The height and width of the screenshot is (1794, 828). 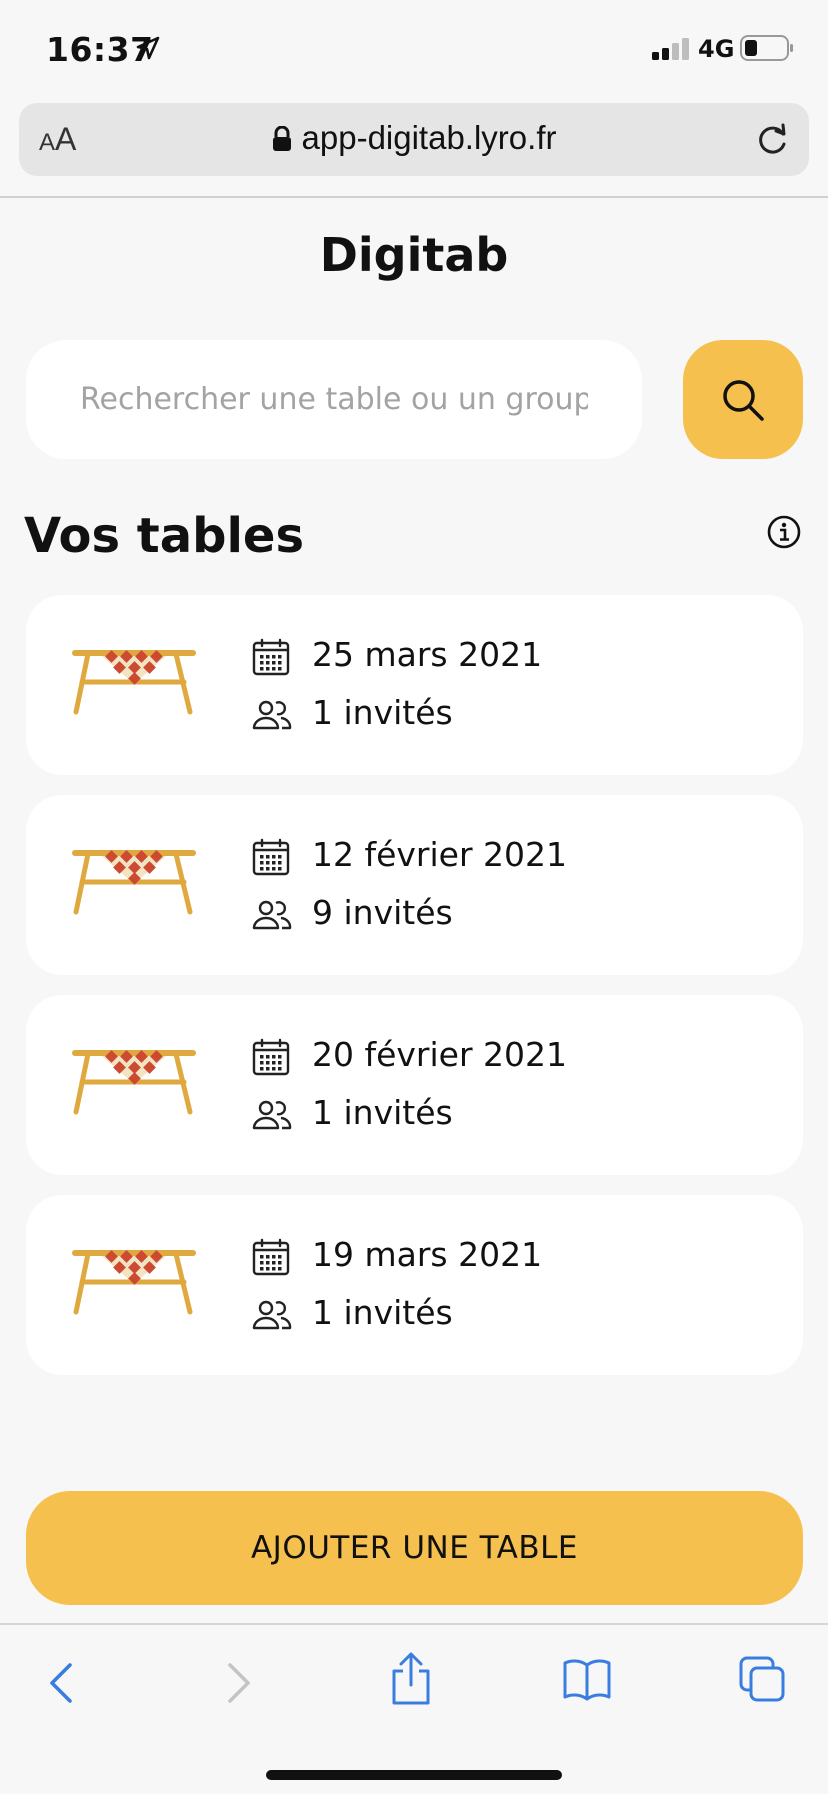 What do you see at coordinates (382, 912) in the screenshot?
I see `table-guests: 9 invités` at bounding box center [382, 912].